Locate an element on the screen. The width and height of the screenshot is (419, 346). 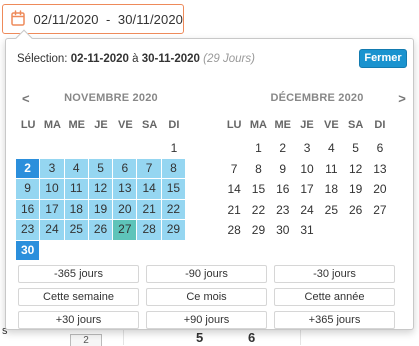
selection-to: à is located at coordinates (135, 59).